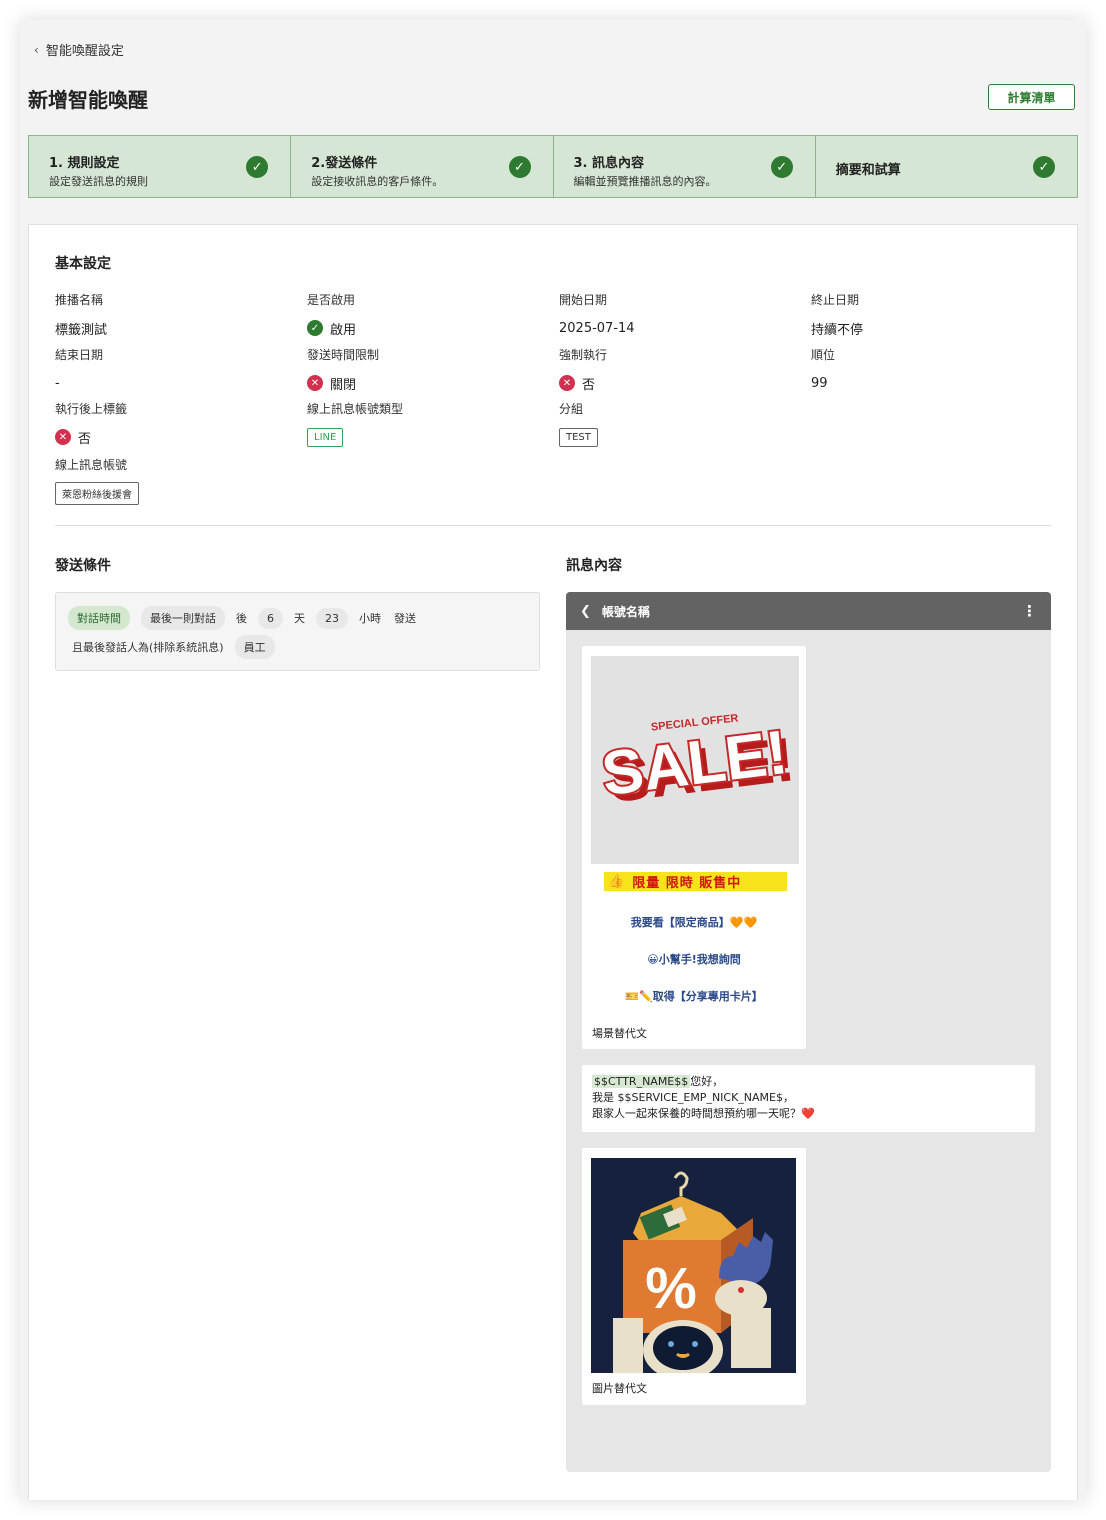 This screenshot has height=1520, width=1106. What do you see at coordinates (585, 611) in the screenshot?
I see `chevron-left-icon: ❮` at bounding box center [585, 611].